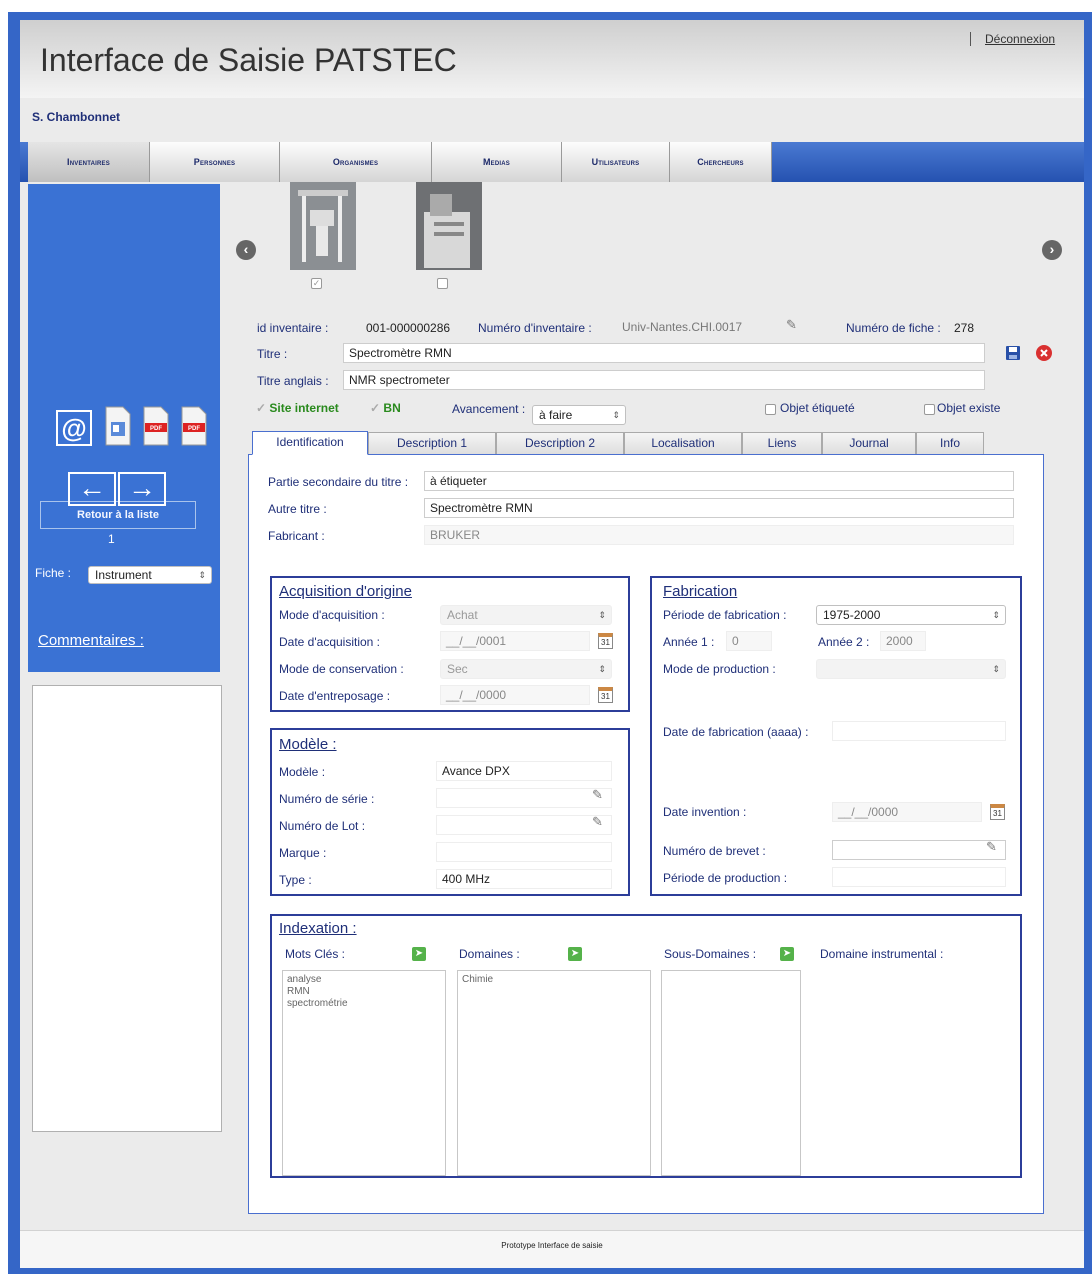 The width and height of the screenshot is (1092, 1274). What do you see at coordinates (316, 283) in the screenshot?
I see `media-1-checkbox: ✓` at bounding box center [316, 283].